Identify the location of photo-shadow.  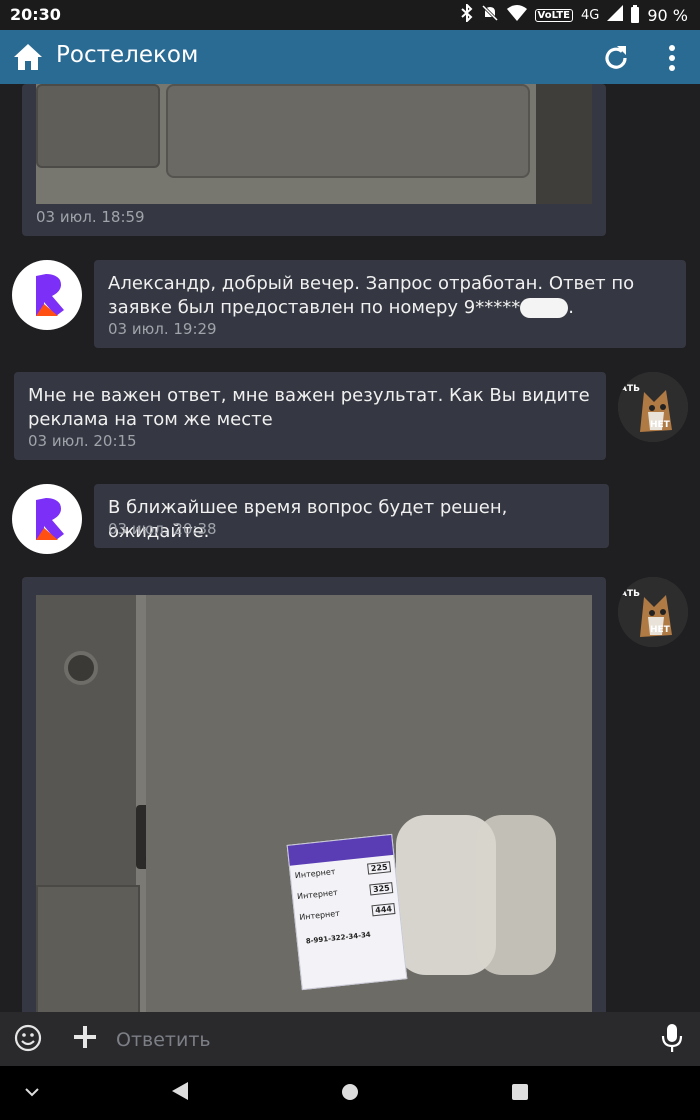
(564, 144).